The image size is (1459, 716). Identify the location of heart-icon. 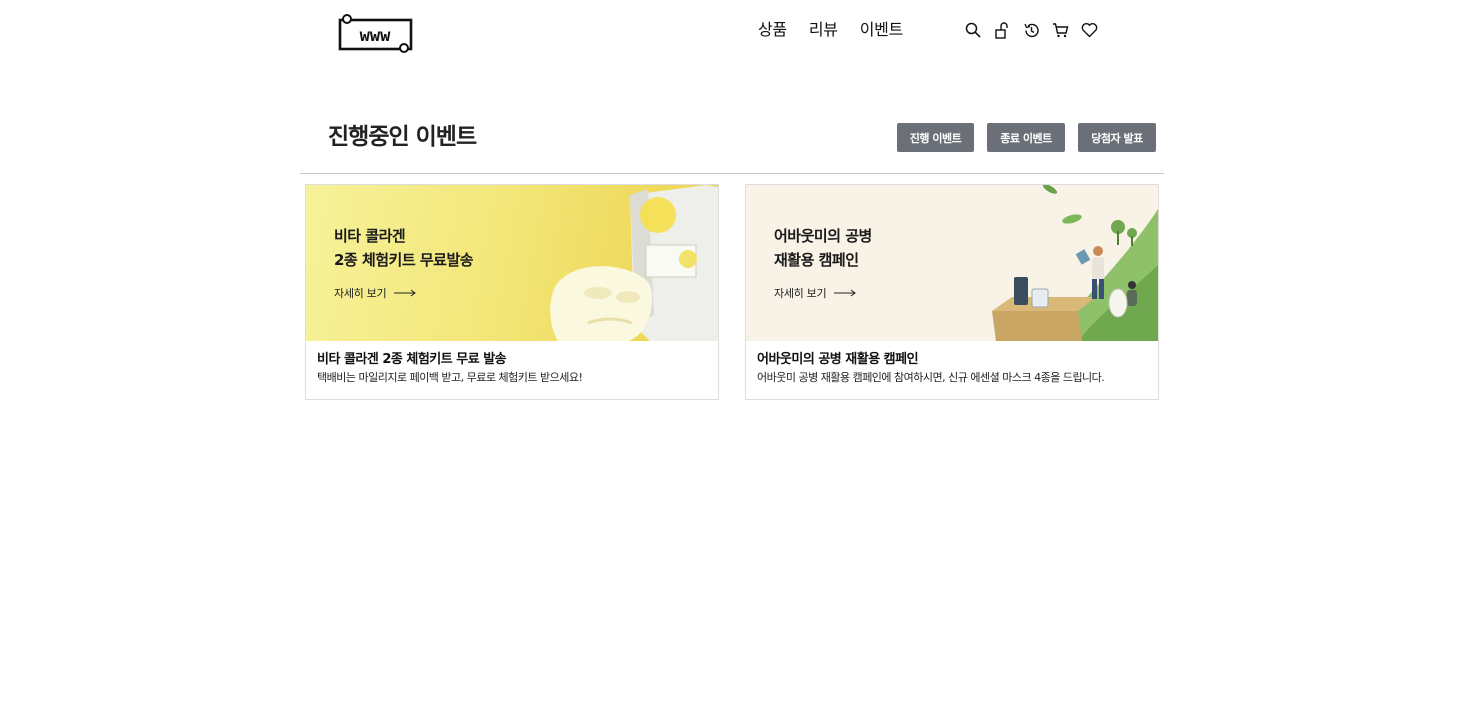
(1089, 30).